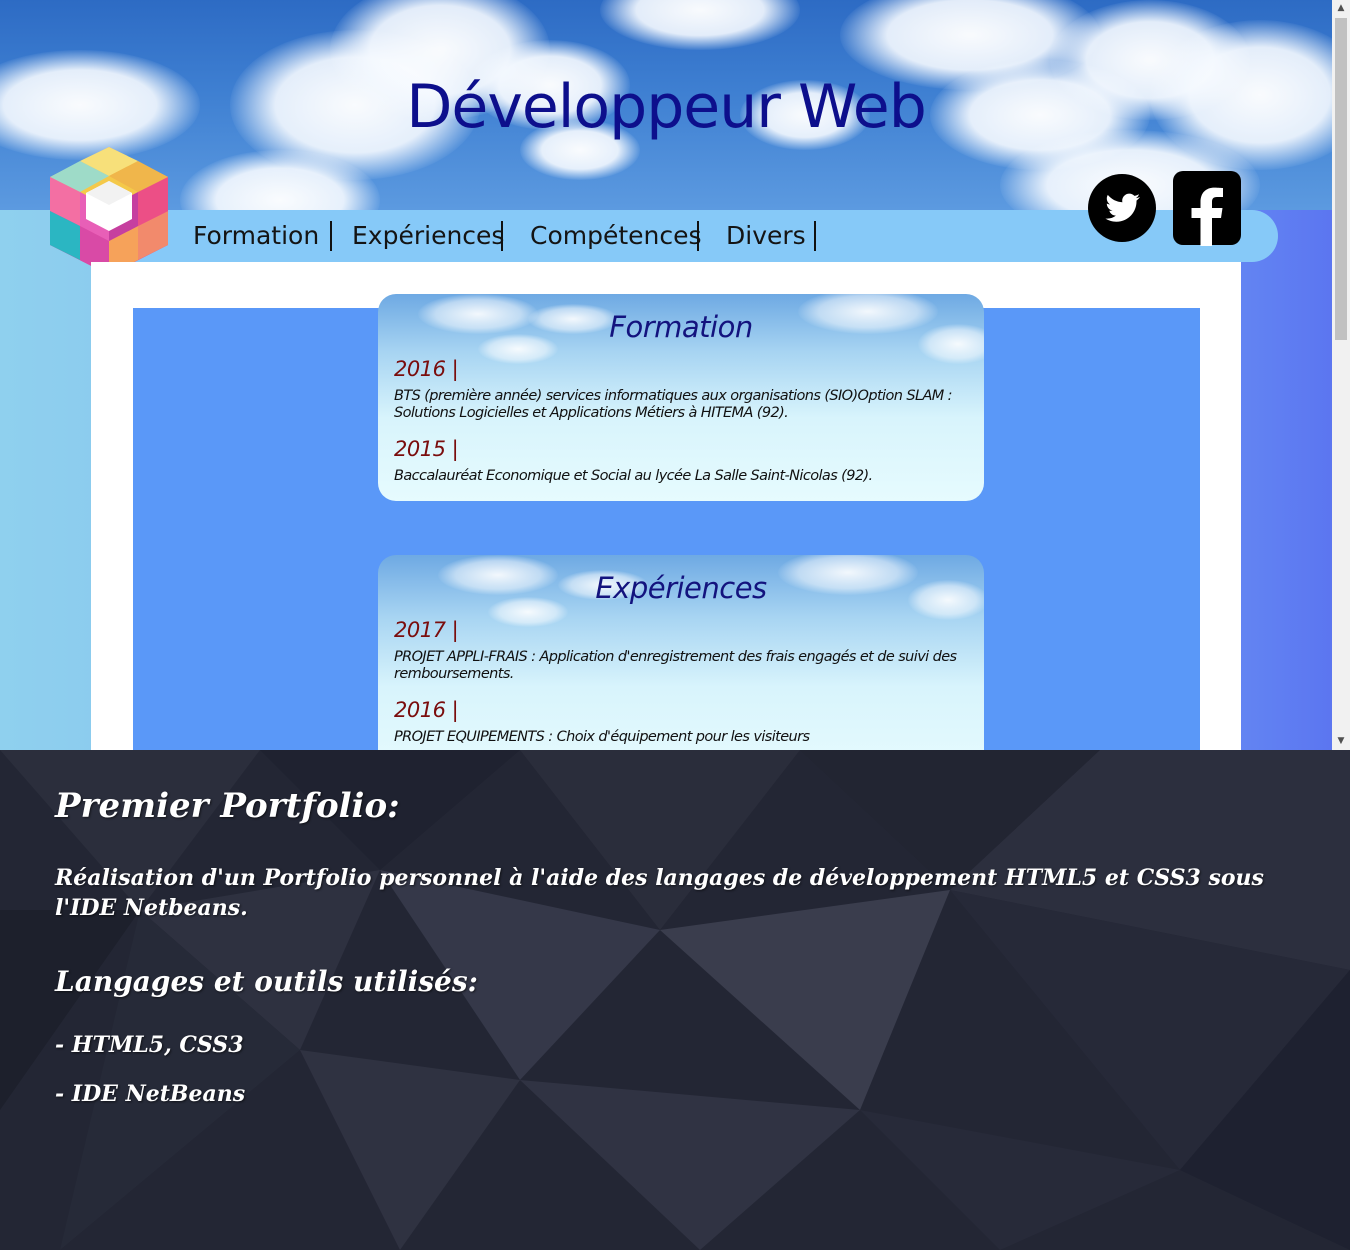 This screenshot has width=1350, height=1250. Describe the element at coordinates (256, 236) in the screenshot. I see `nav-item-formation: Formation` at that location.